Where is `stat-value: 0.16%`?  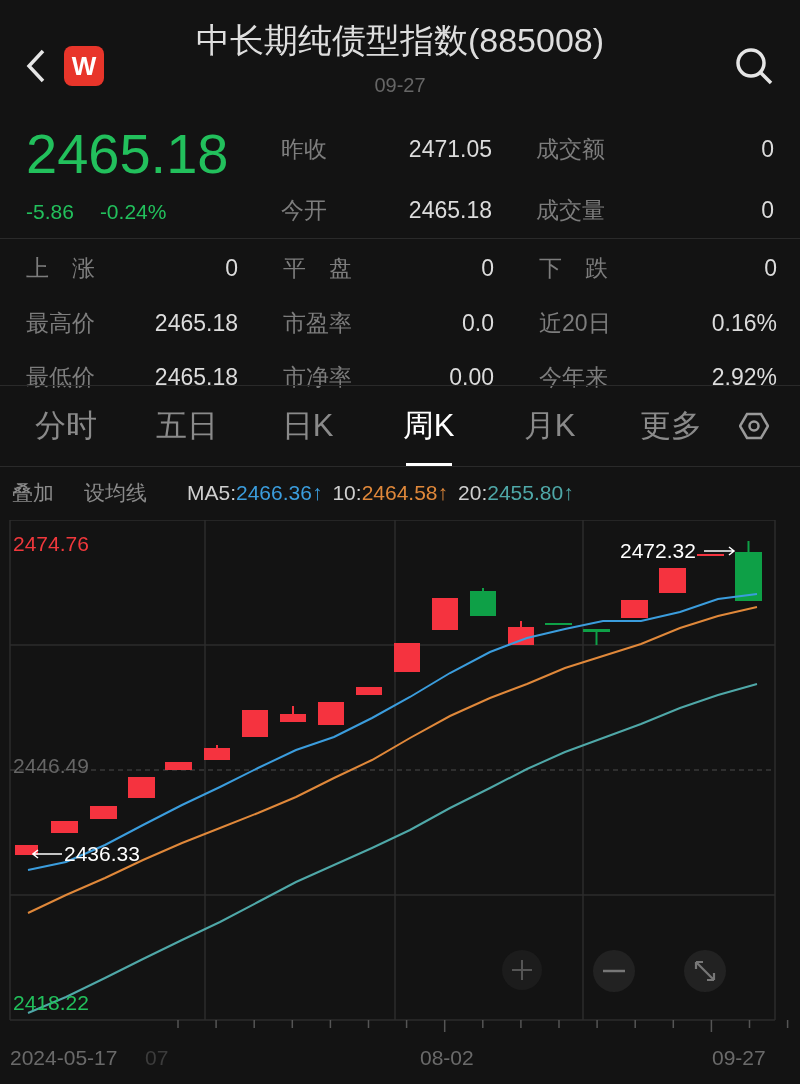 stat-value: 0.16% is located at coordinates (744, 323).